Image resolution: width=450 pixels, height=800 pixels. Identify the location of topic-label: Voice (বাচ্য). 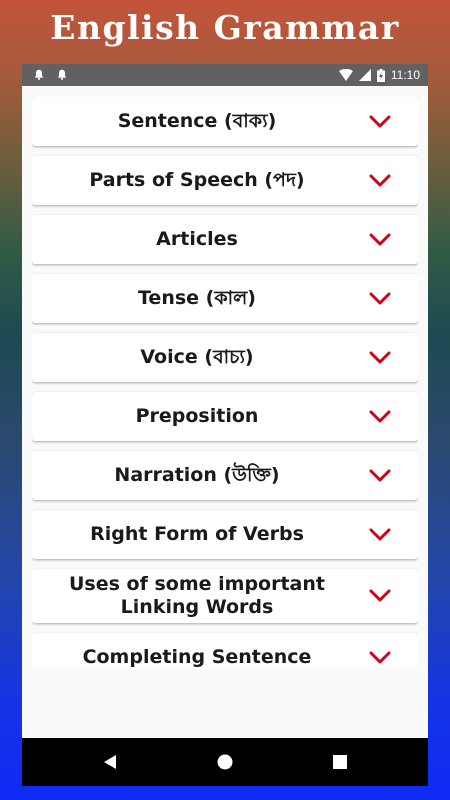
(197, 357).